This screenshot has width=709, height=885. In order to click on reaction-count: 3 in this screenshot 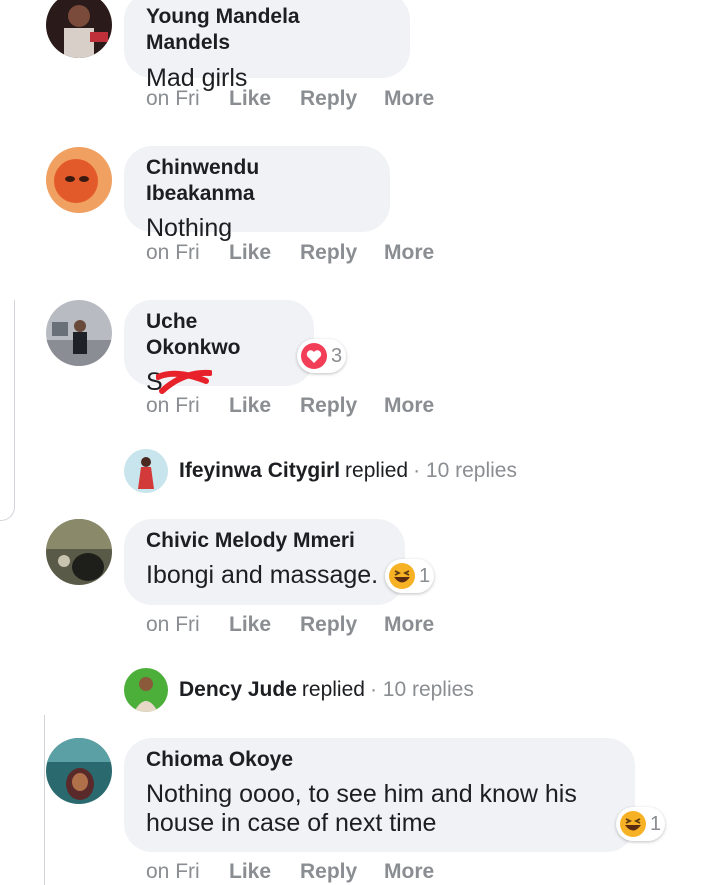, I will do `click(337, 355)`.